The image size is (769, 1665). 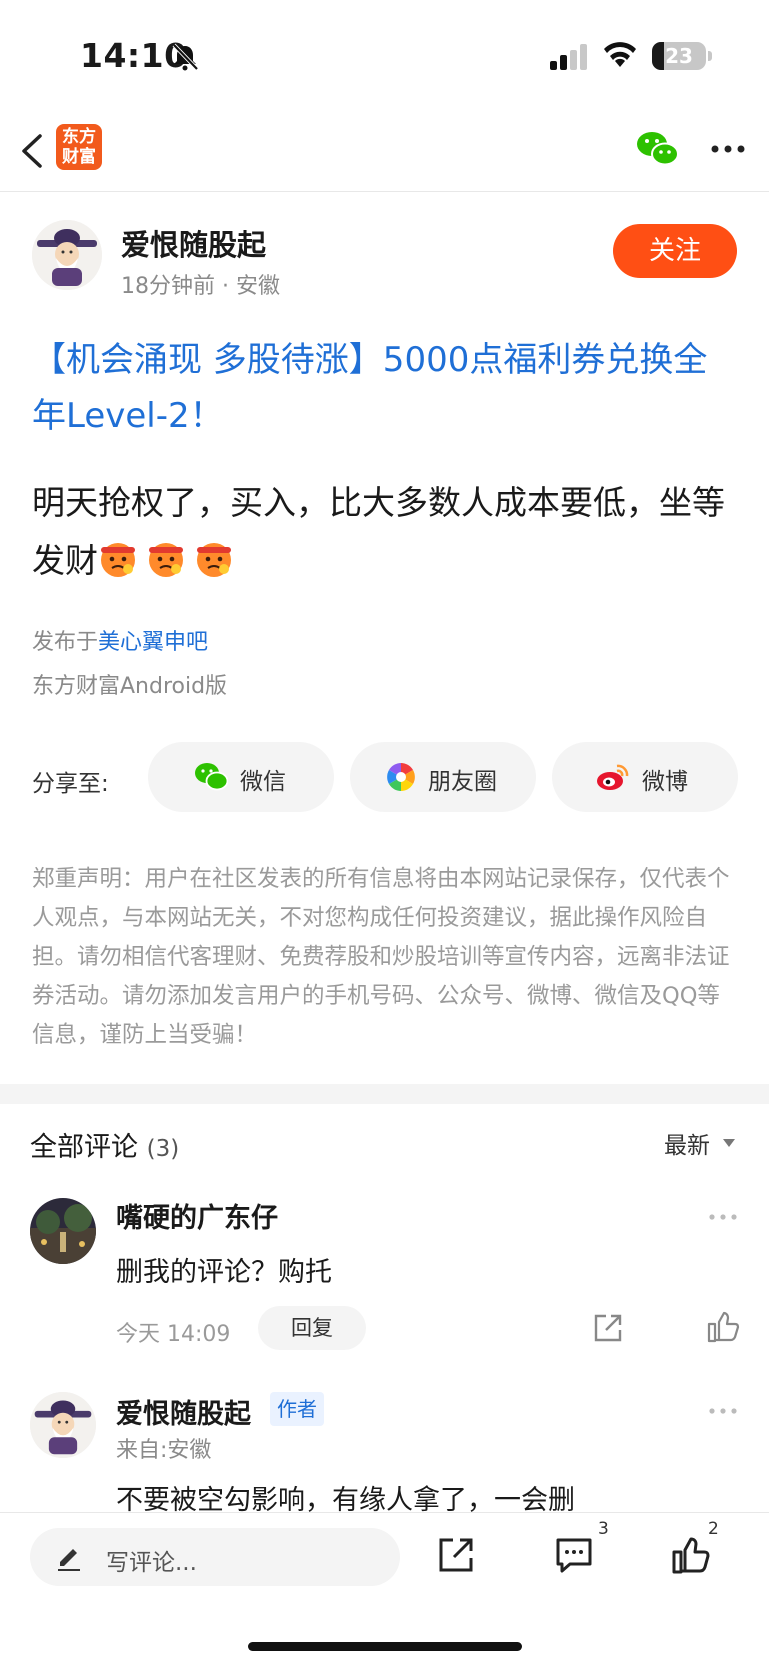 What do you see at coordinates (79, 157) in the screenshot?
I see `logo-line2: 财富` at bounding box center [79, 157].